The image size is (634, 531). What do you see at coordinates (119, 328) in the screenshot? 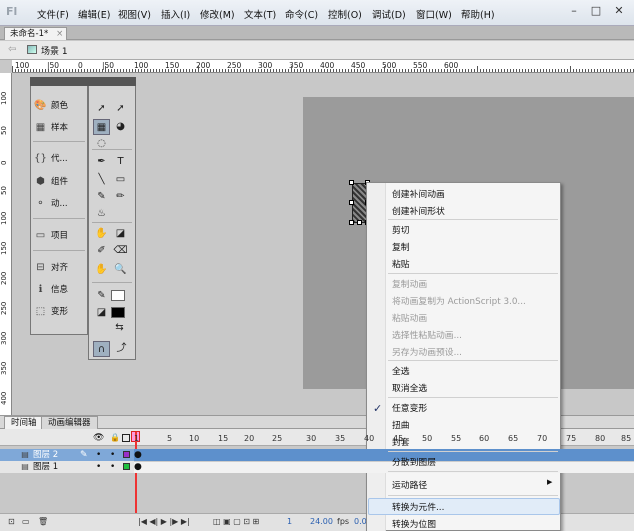
I see `swap-colors-icon: ⇆` at bounding box center [119, 328].